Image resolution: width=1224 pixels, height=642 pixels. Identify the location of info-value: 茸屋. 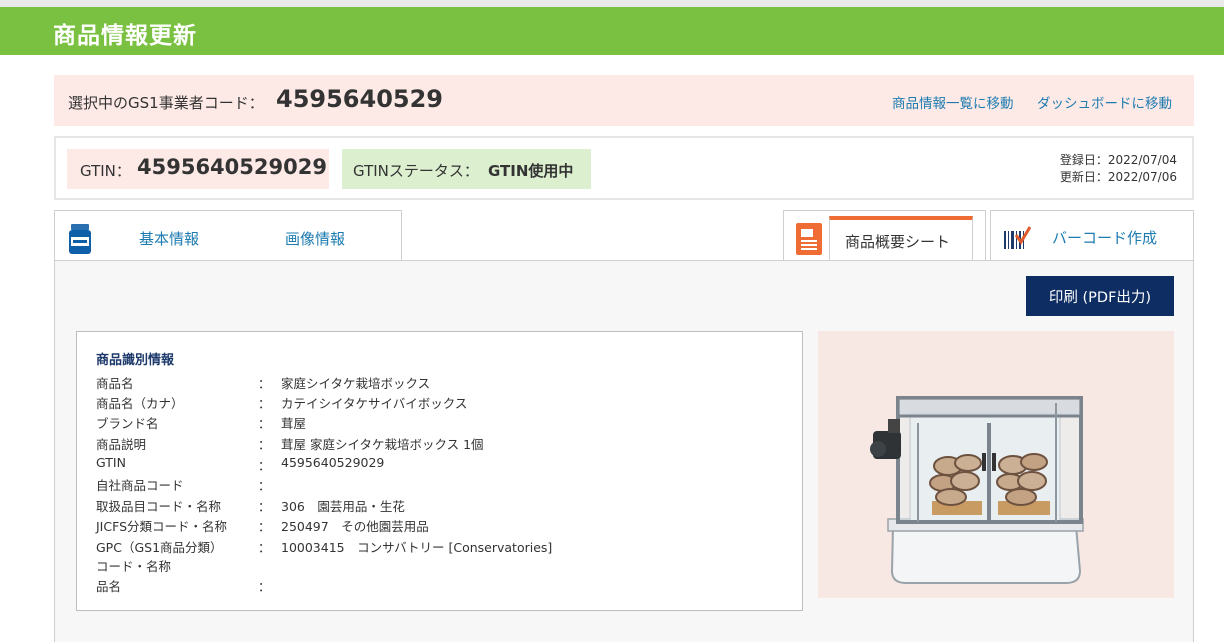
(294, 423).